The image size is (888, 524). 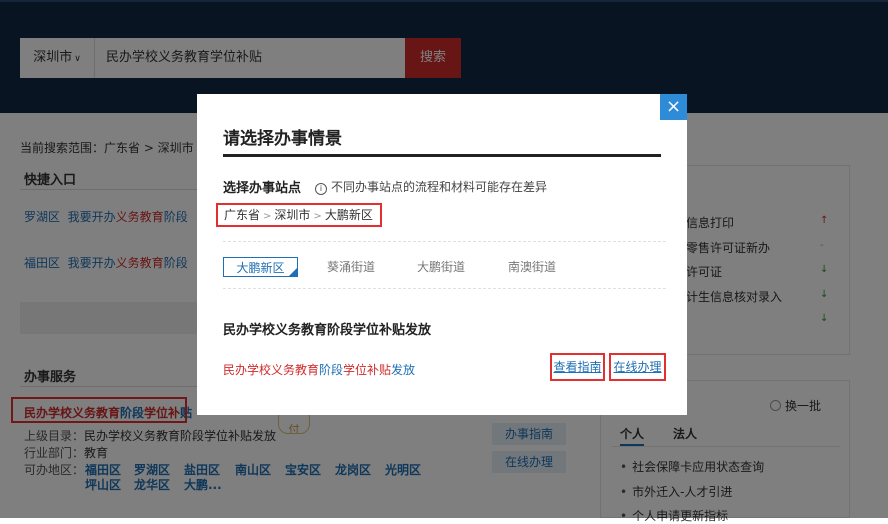 What do you see at coordinates (282, 139) in the screenshot?
I see `modal-title: 请选择办事情景` at bounding box center [282, 139].